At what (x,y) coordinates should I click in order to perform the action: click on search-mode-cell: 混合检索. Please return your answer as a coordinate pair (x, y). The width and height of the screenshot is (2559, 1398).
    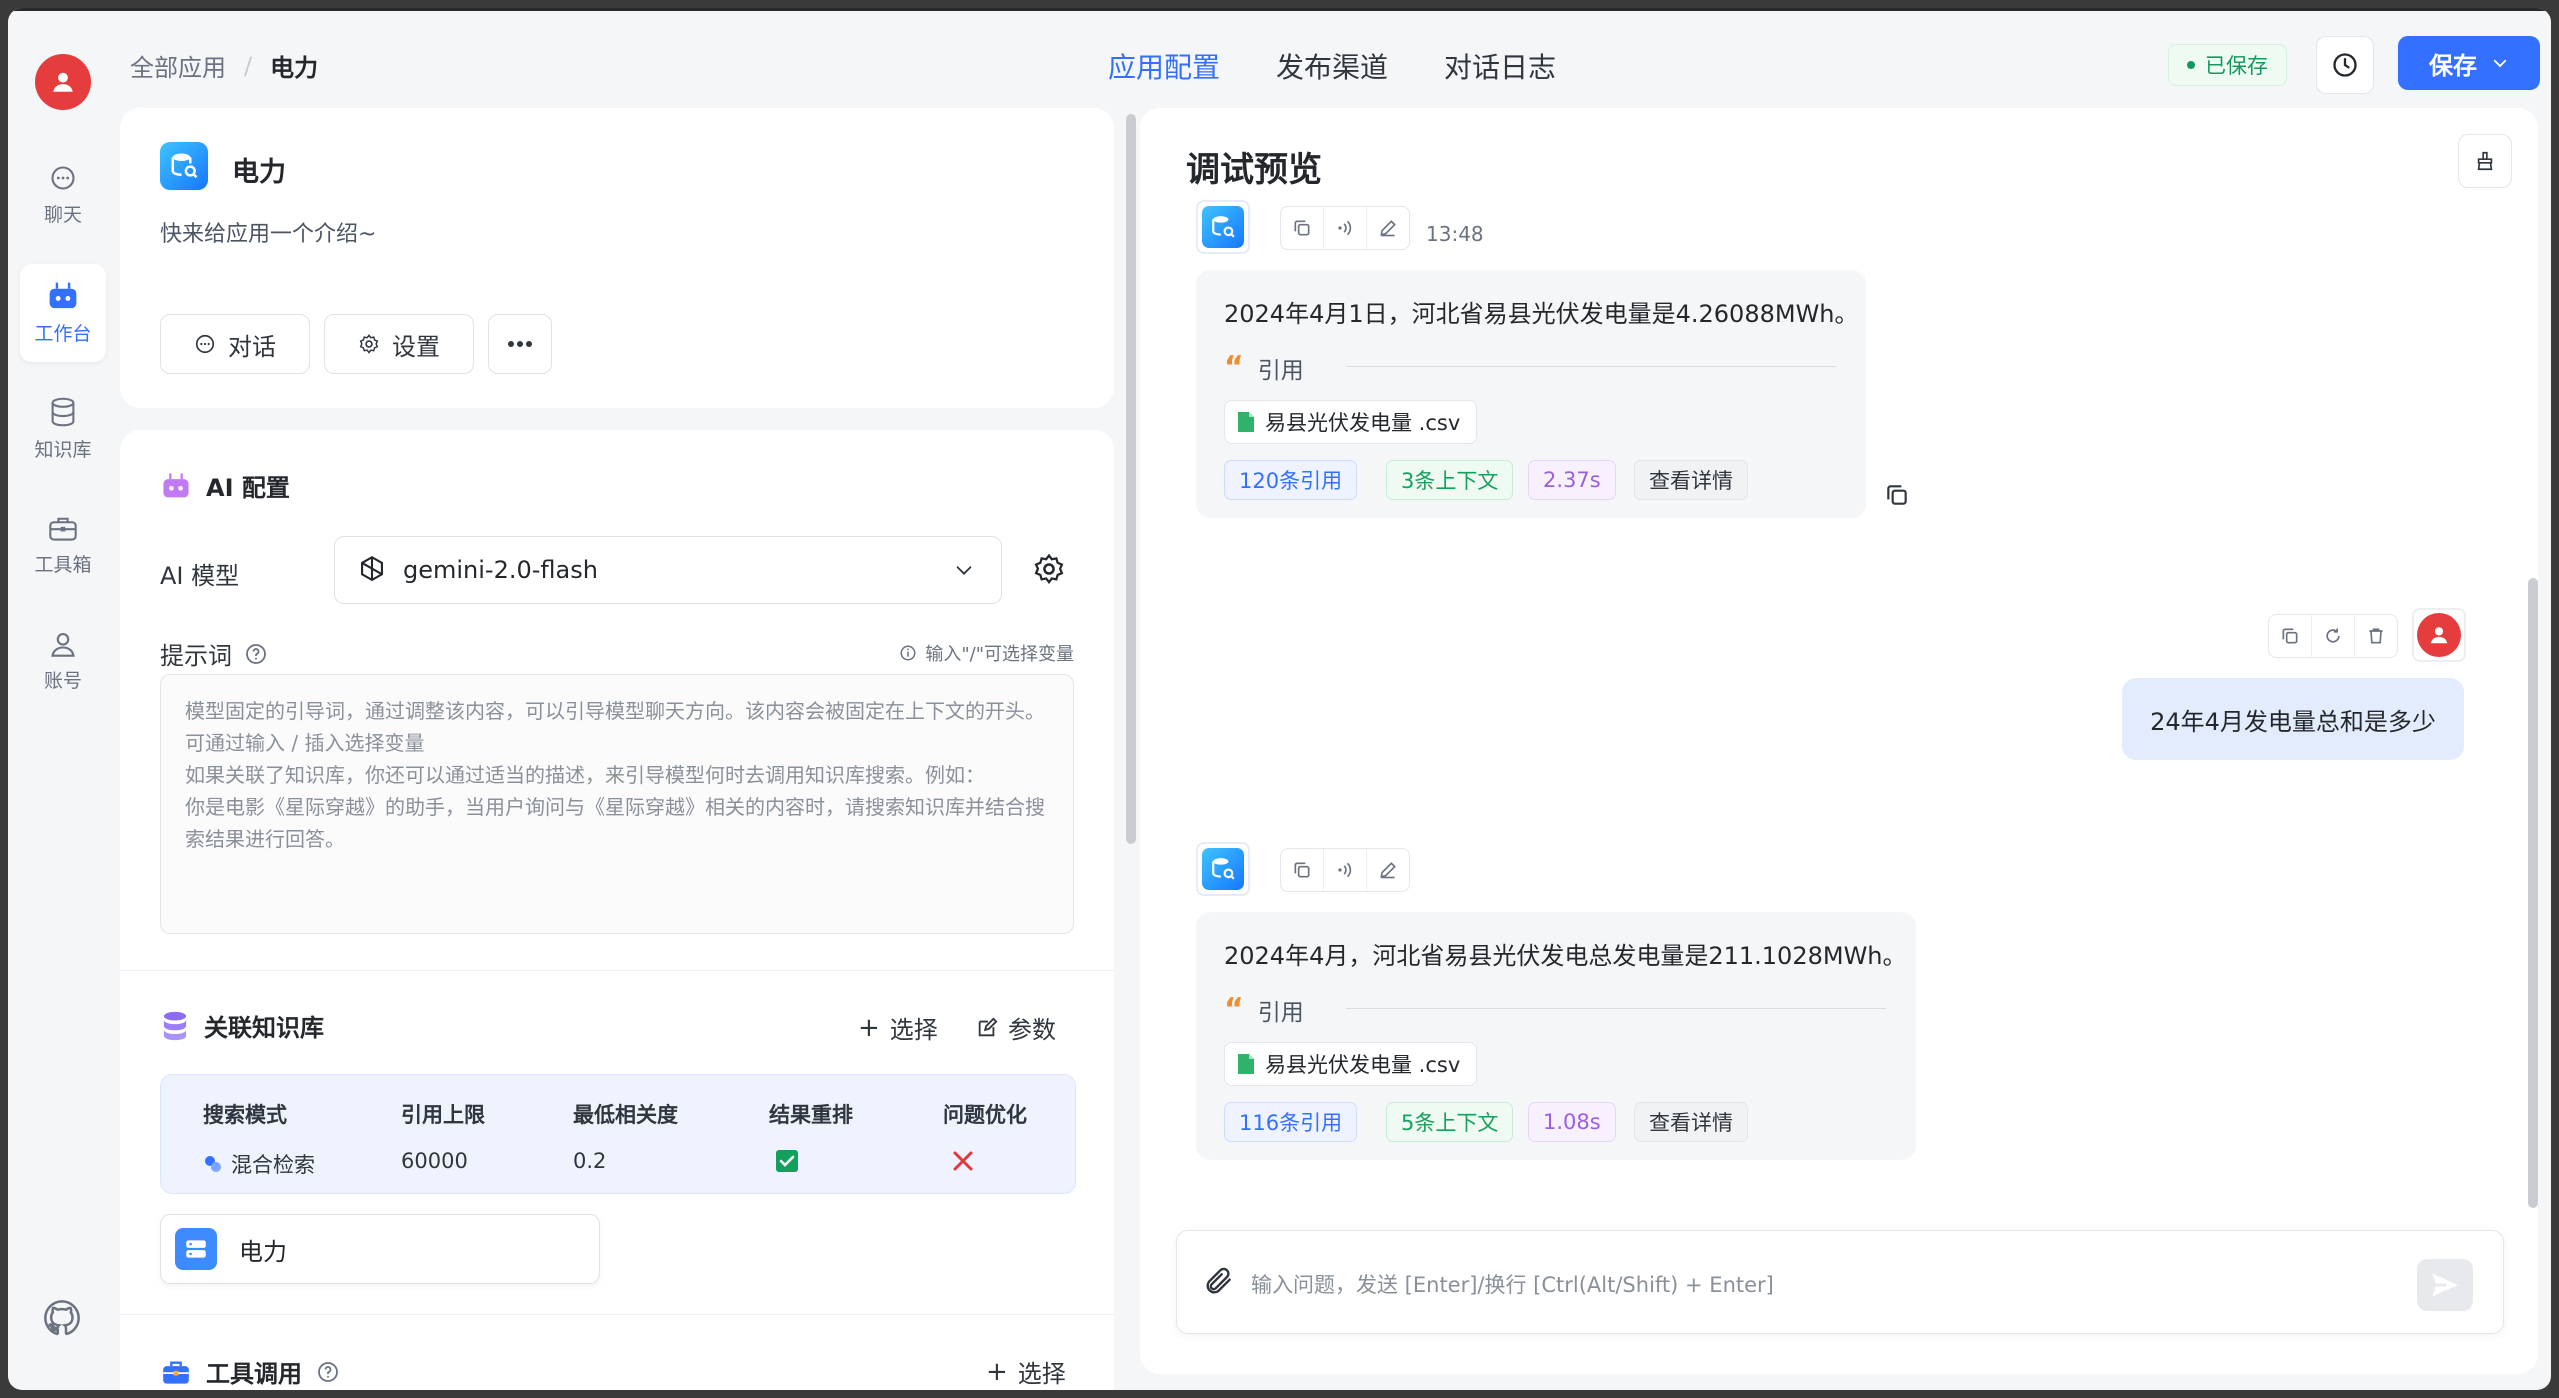
    Looking at the image, I should click on (259, 1164).